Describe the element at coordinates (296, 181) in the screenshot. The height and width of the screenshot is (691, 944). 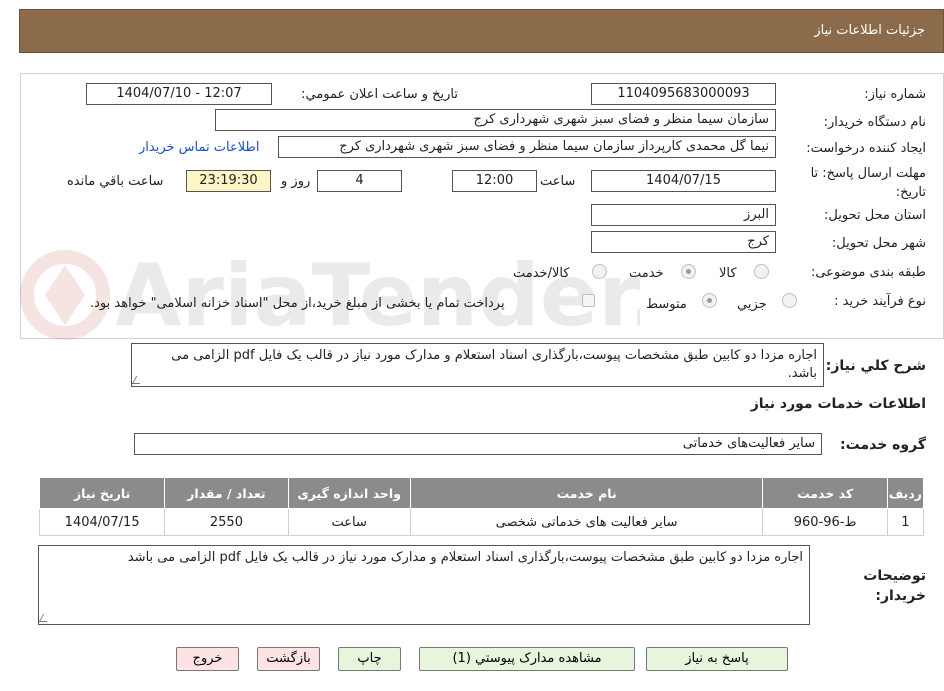
I see `days-label: روز و` at that location.